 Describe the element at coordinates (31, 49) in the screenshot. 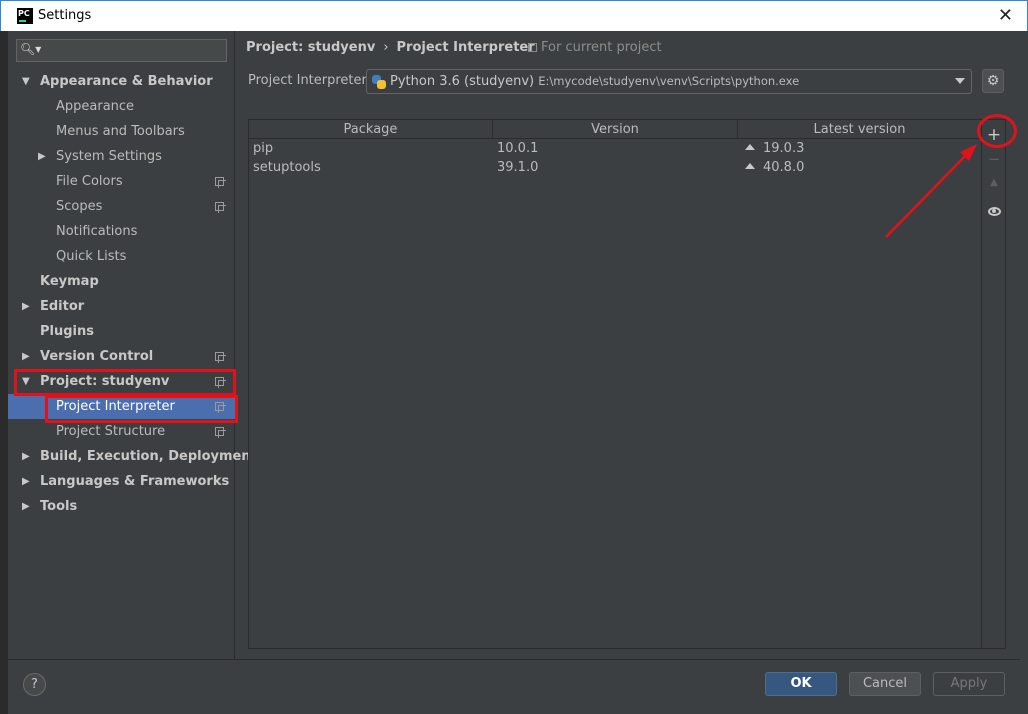

I see `search-icon: 🔍︎▾` at that location.